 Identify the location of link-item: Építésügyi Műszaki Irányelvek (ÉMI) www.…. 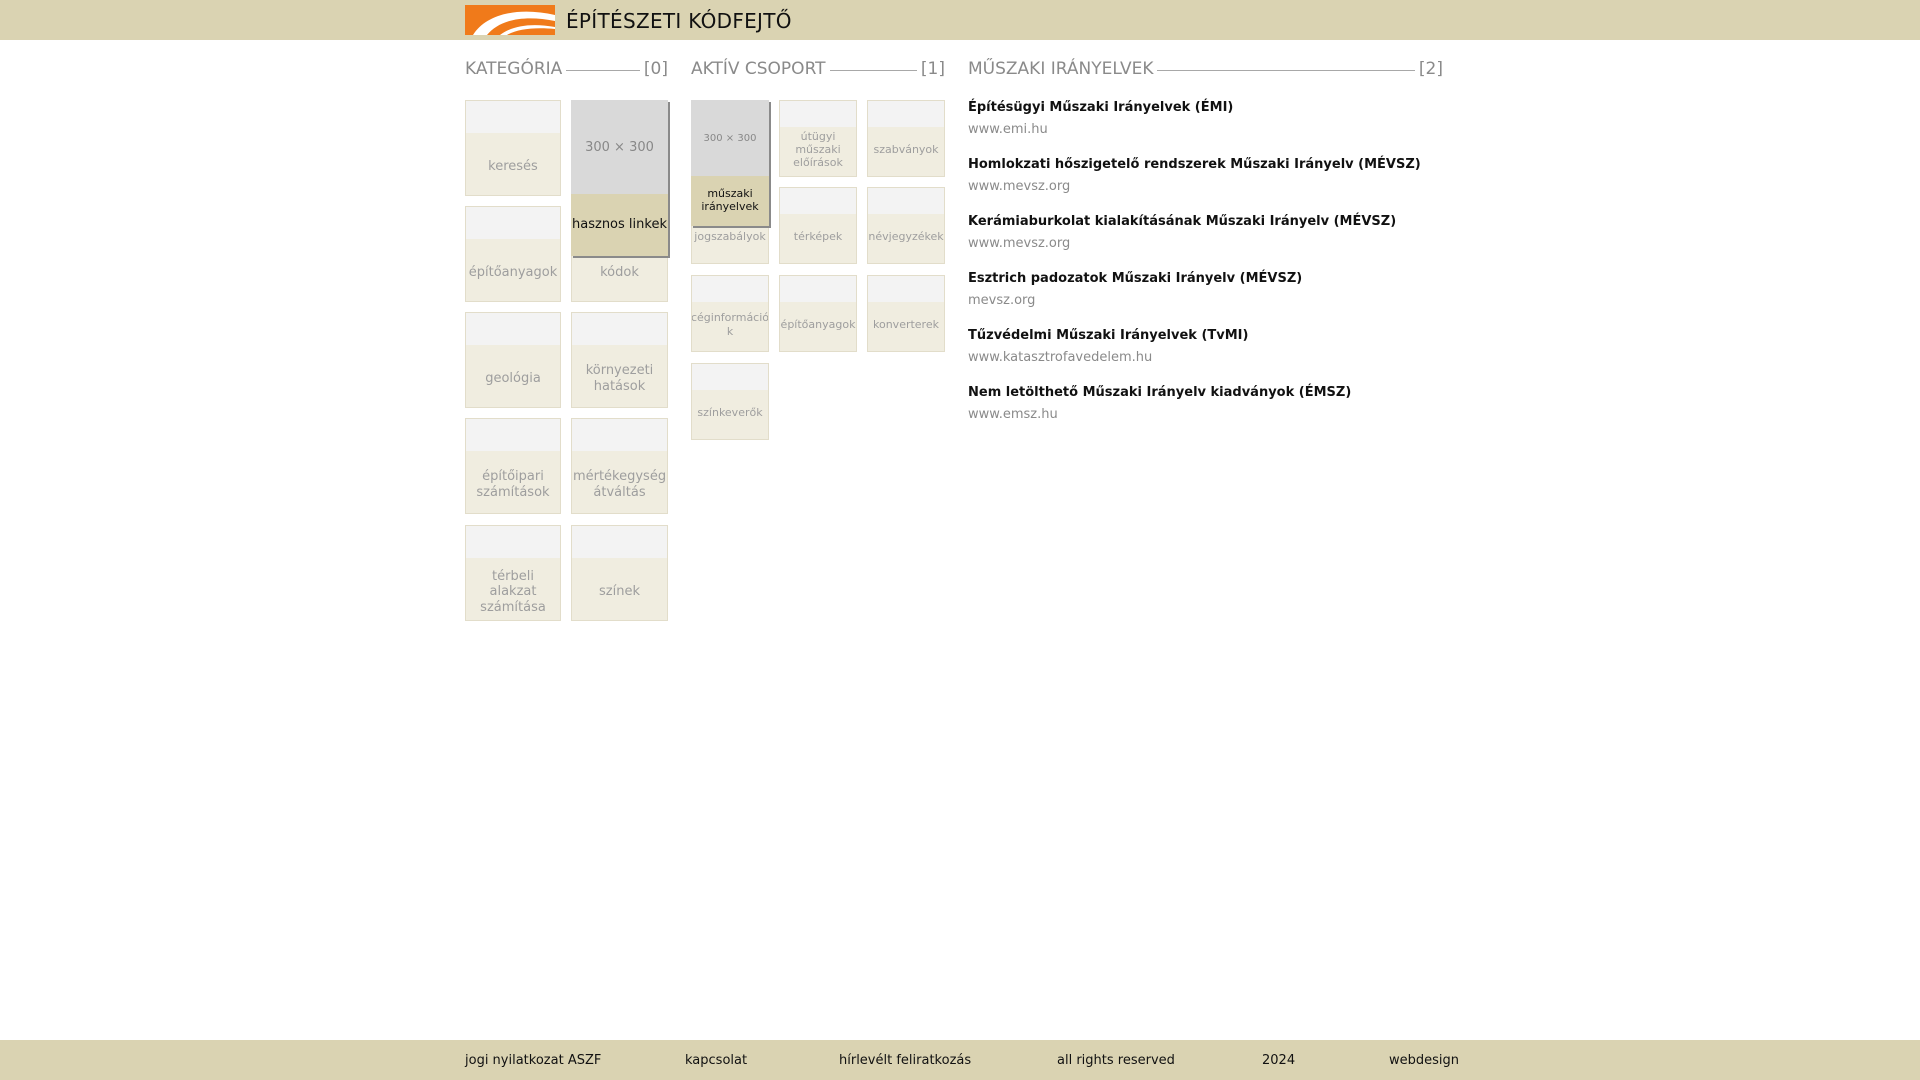
(1208, 119).